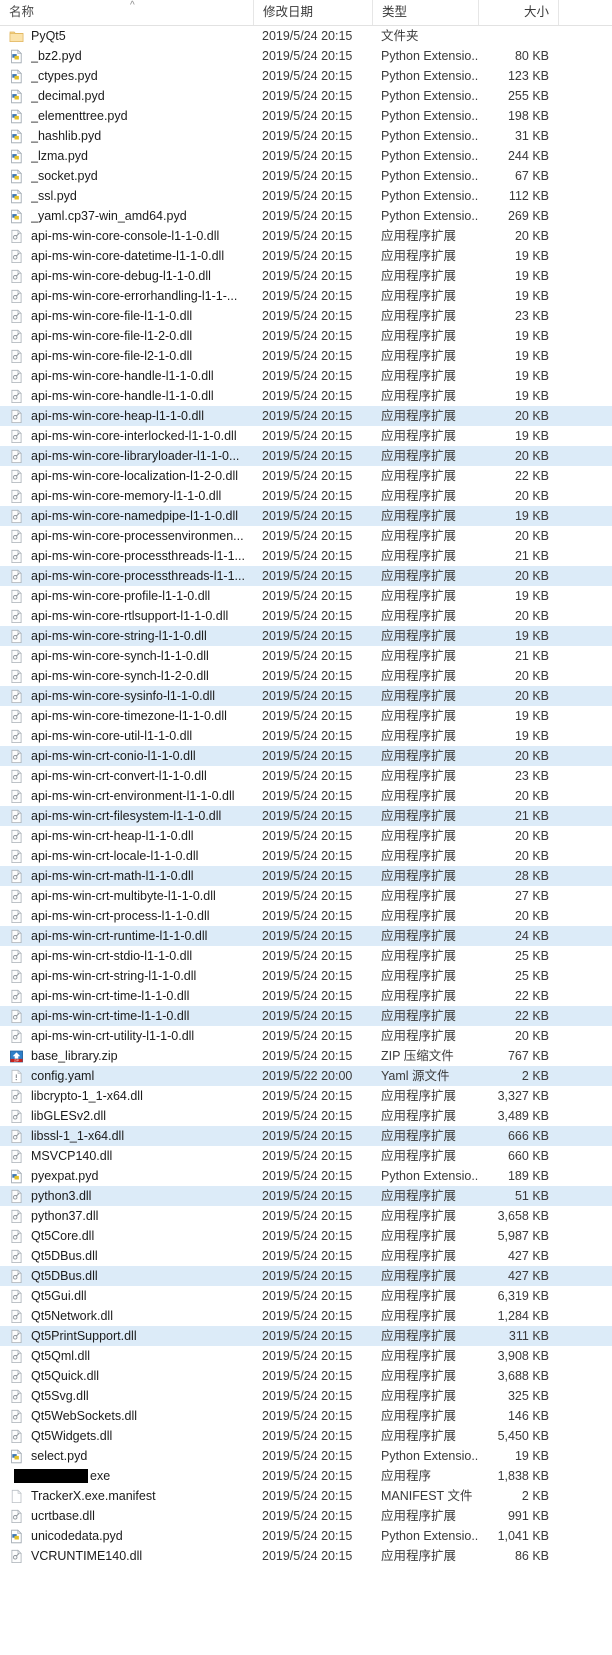 Image resolution: width=612 pixels, height=1655 pixels. I want to click on file-name-cell: api-ms-win-core-timezone-l1-1-0.dll, so click(126, 716).